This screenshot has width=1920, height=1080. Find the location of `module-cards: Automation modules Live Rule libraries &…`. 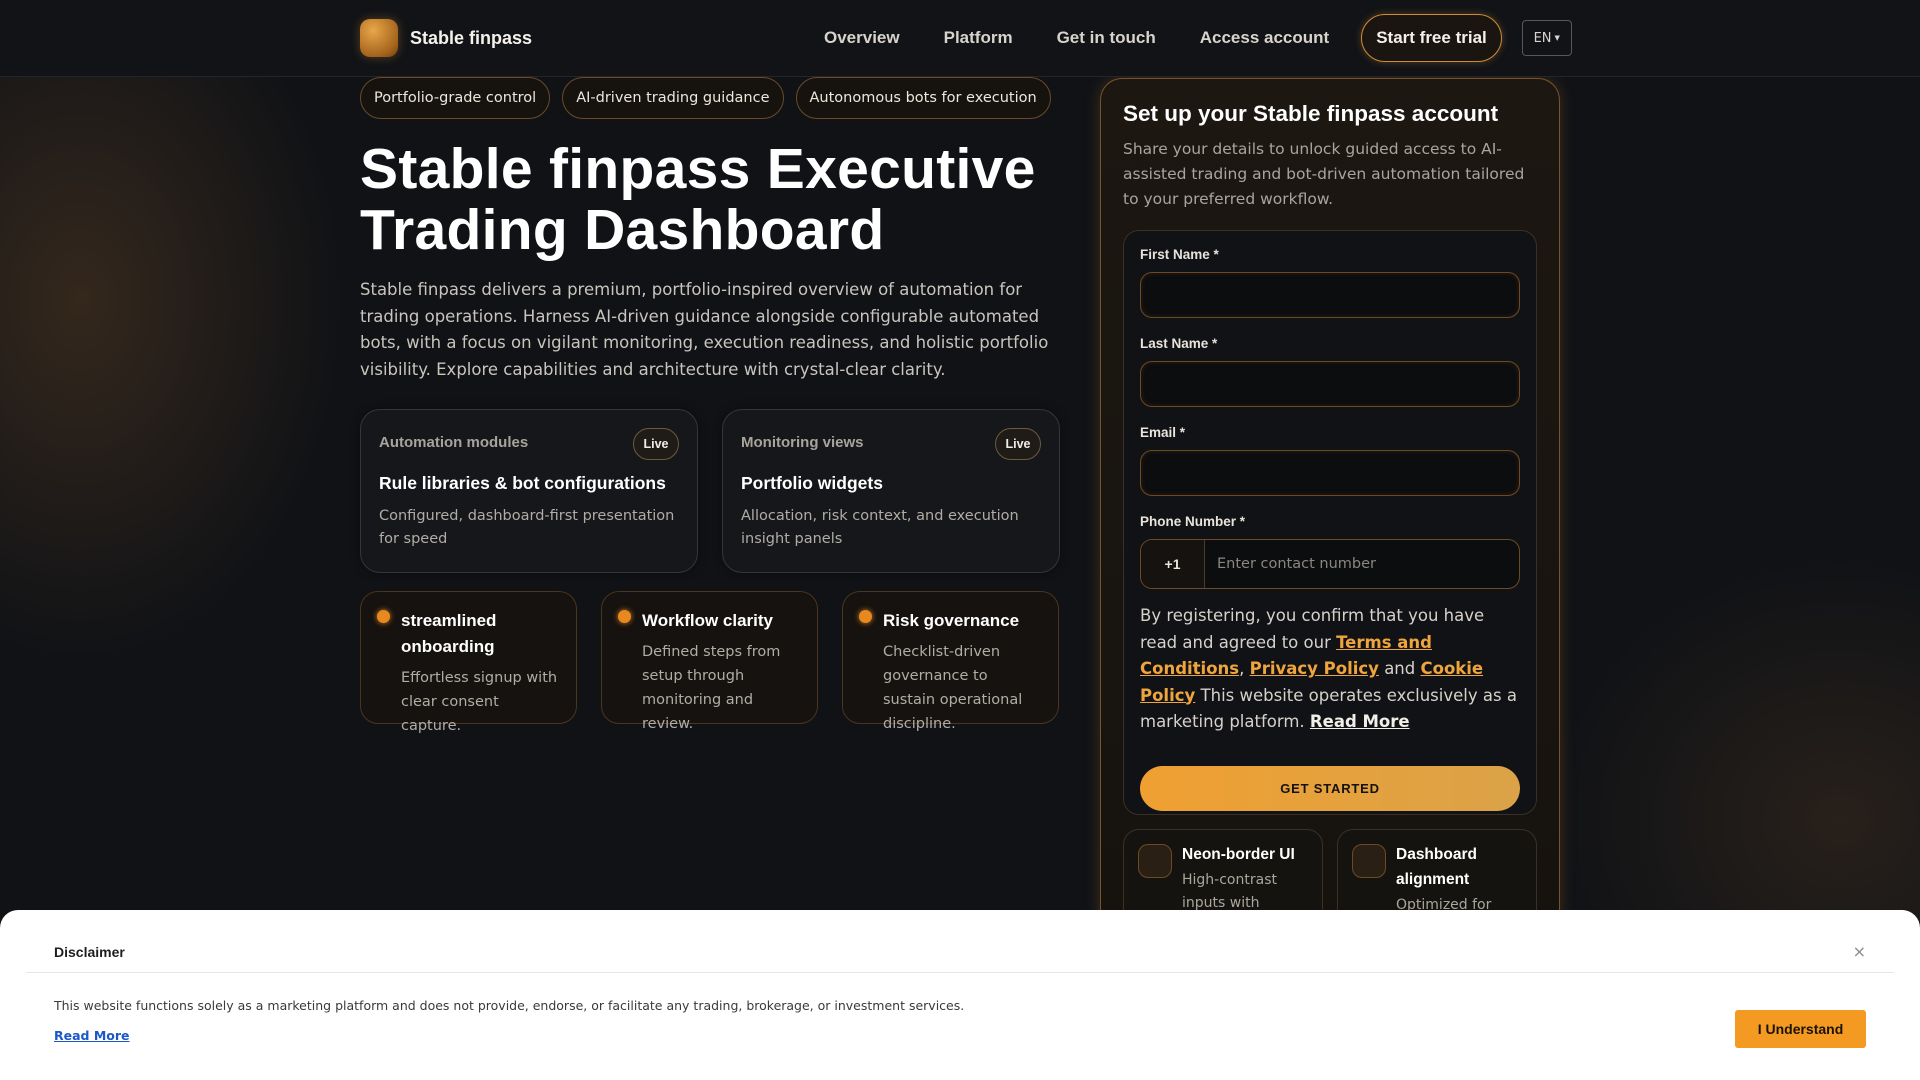

module-cards: Automation modules Live Rule libraries &… is located at coordinates (710, 491).